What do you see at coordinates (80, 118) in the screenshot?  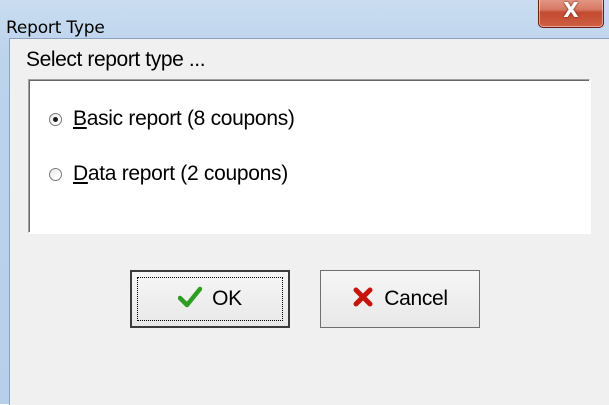 I see `mnemonic-b: B` at bounding box center [80, 118].